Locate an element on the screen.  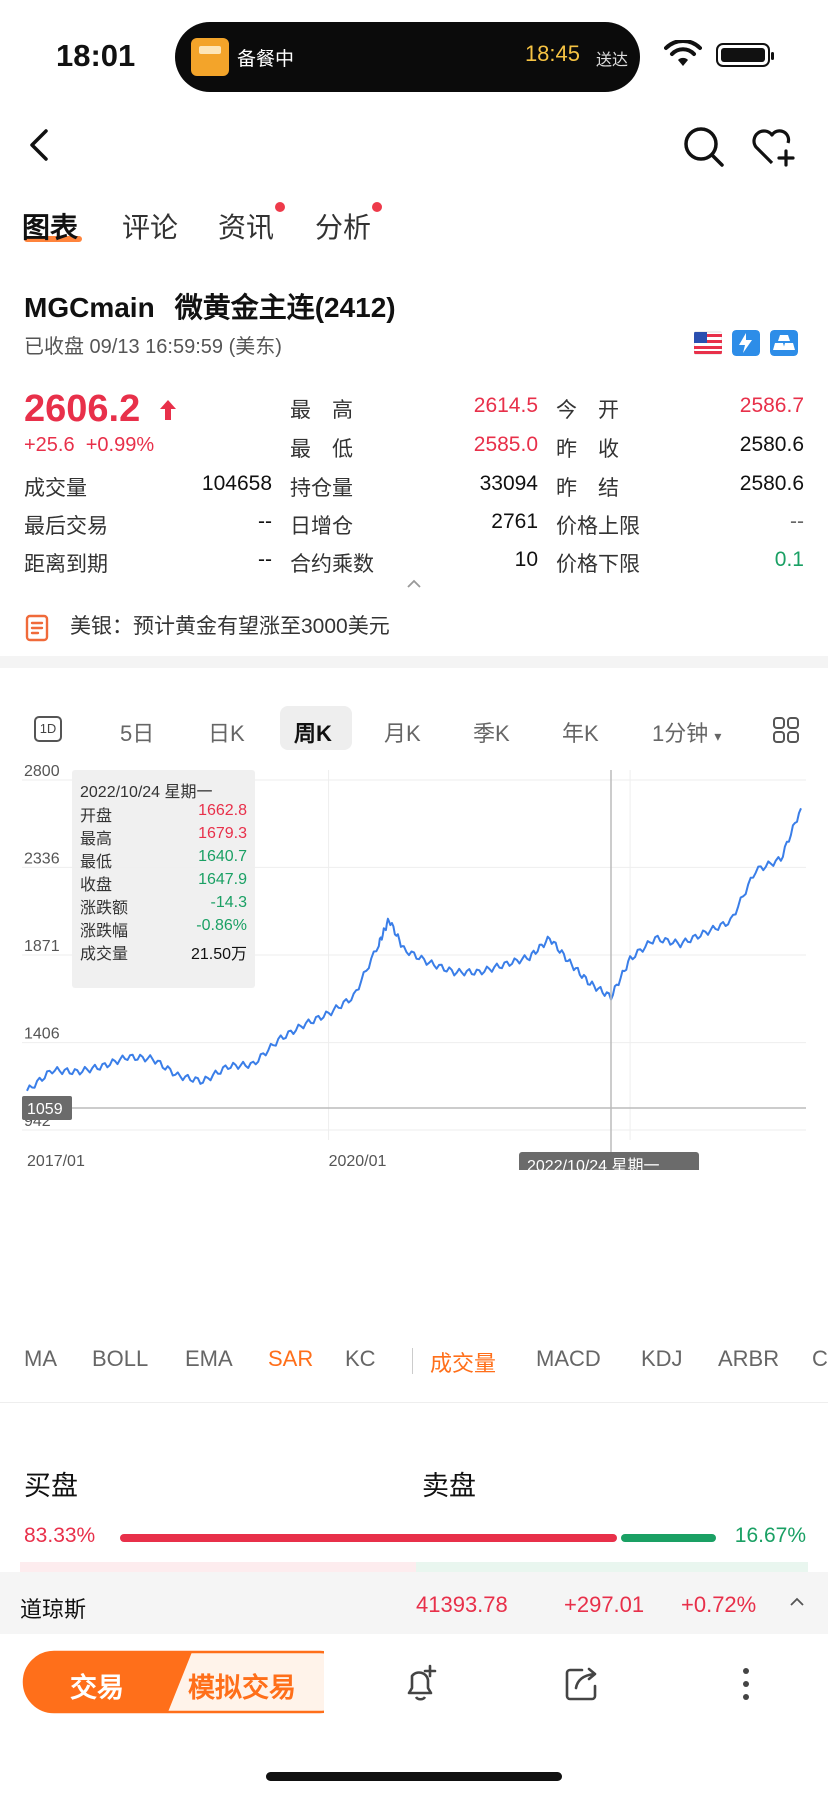
level2-icon is located at coordinates (746, 343).